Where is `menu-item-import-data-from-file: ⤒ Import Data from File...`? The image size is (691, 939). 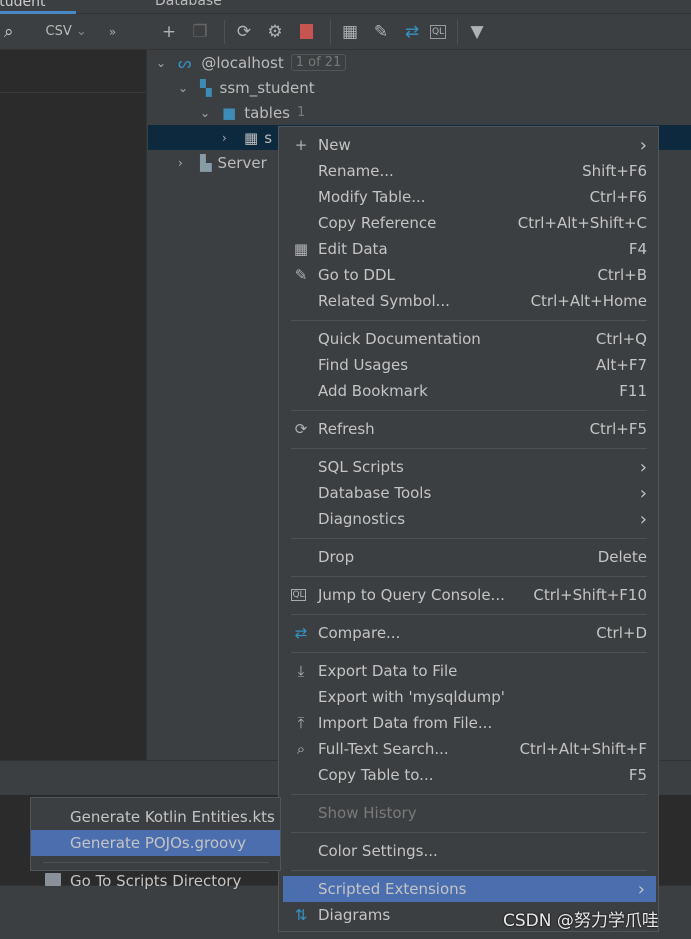
menu-item-import-data-from-file: ⤒ Import Data from File... is located at coordinates (468, 723).